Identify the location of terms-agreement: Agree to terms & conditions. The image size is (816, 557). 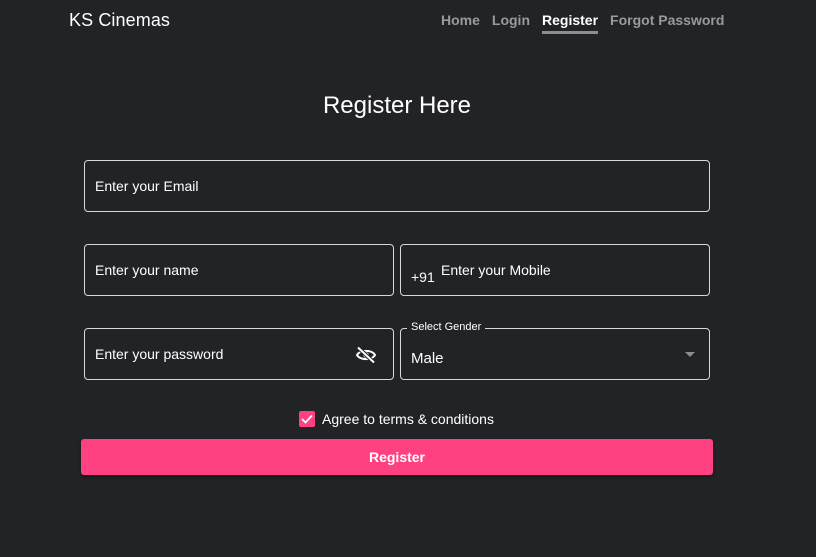
(396, 419).